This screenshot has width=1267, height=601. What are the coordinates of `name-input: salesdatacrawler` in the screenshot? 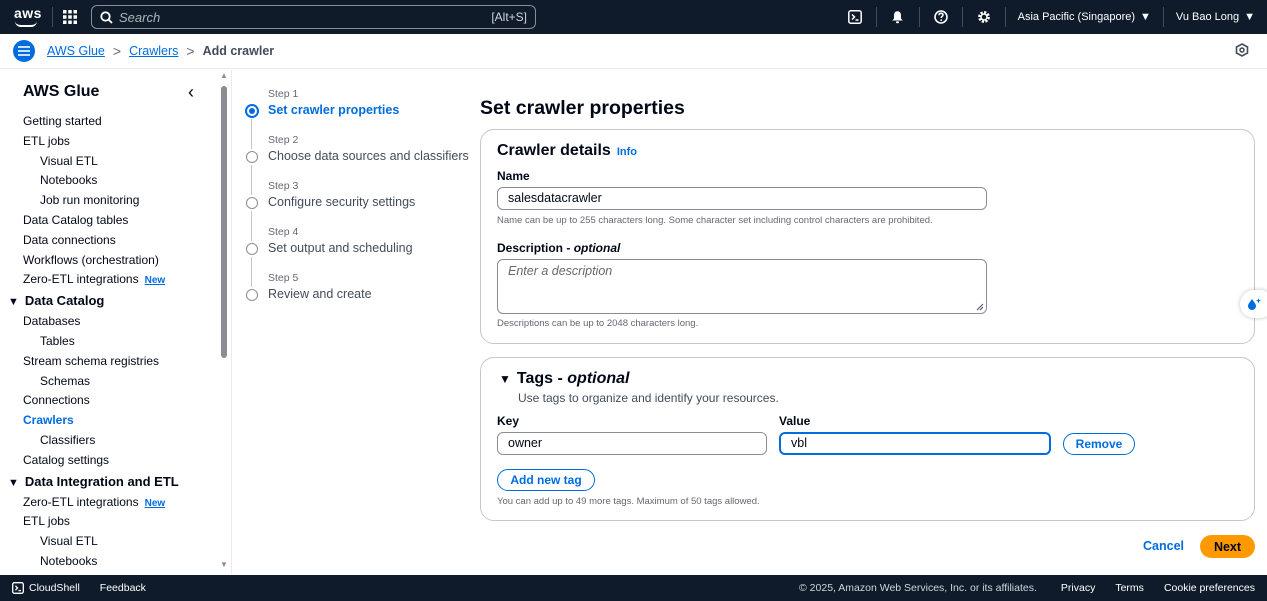 It's located at (742, 198).